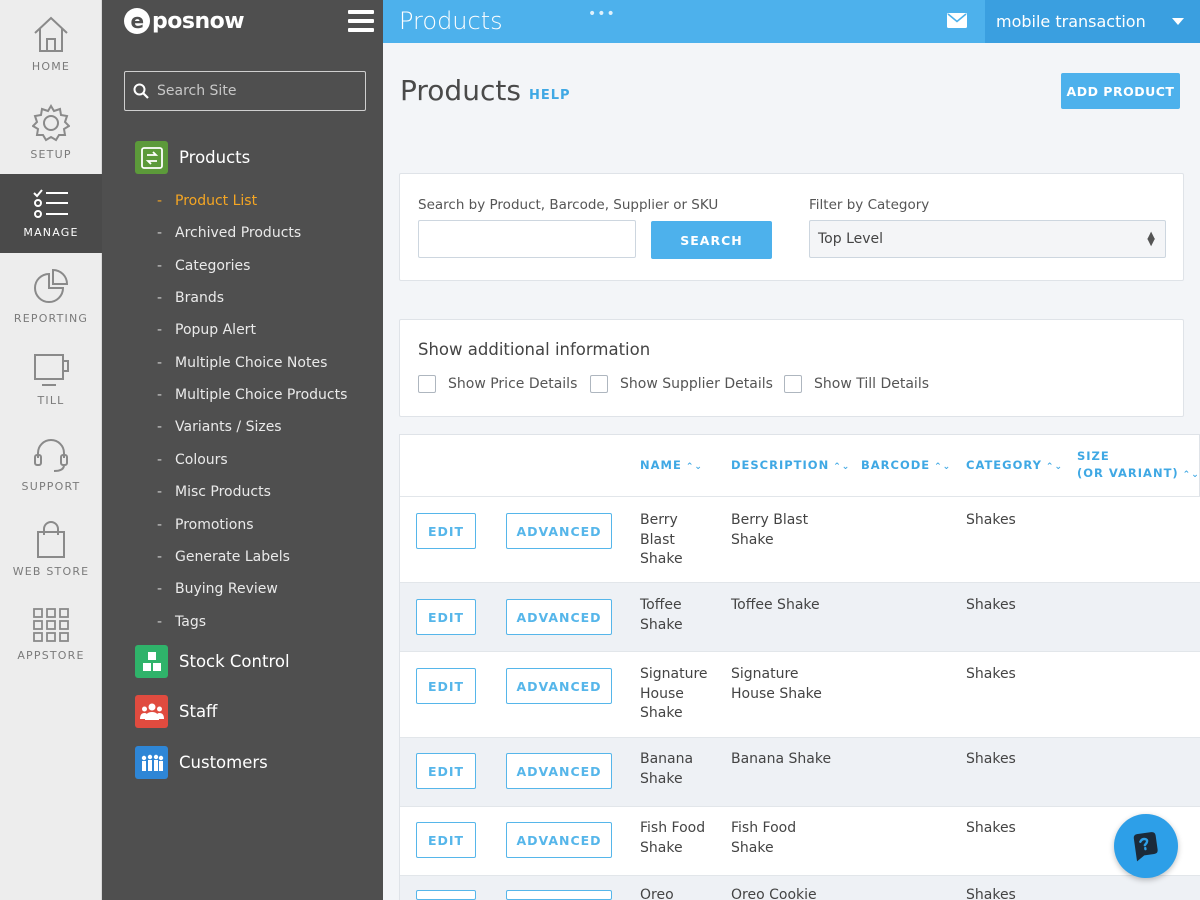 The image size is (1200, 900). What do you see at coordinates (527, 239) in the screenshot?
I see `product-search-input` at bounding box center [527, 239].